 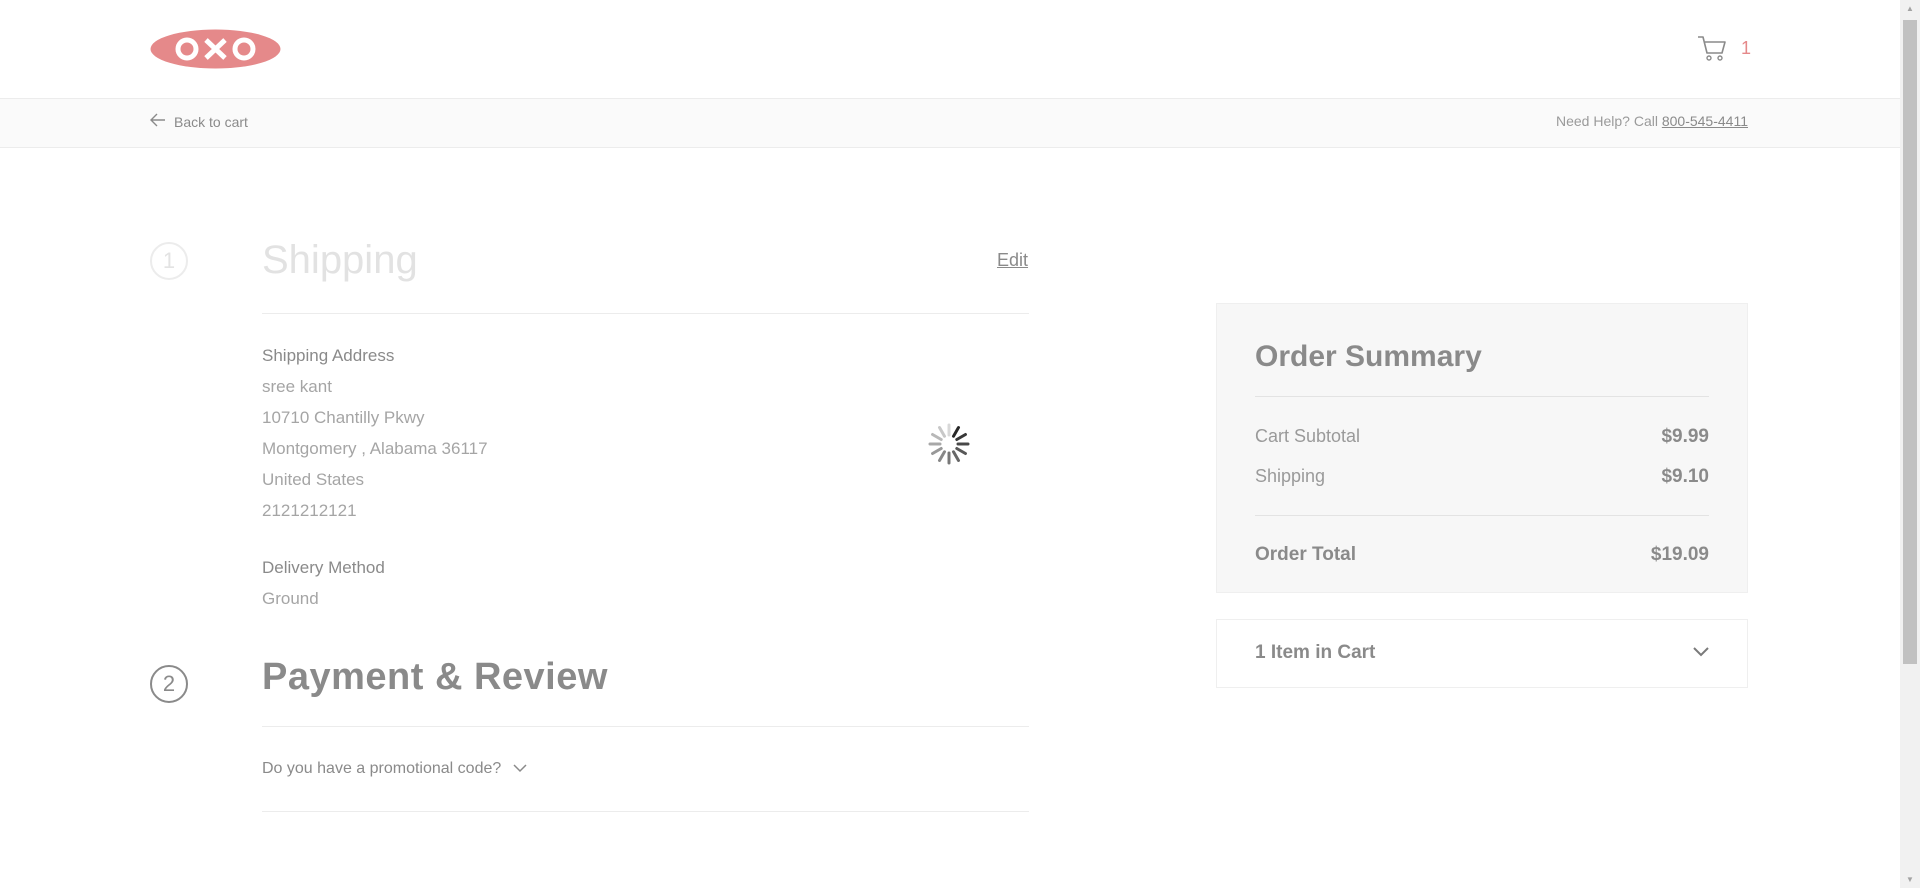 What do you see at coordinates (290, 598) in the screenshot?
I see `delivery-method-value: Ground` at bounding box center [290, 598].